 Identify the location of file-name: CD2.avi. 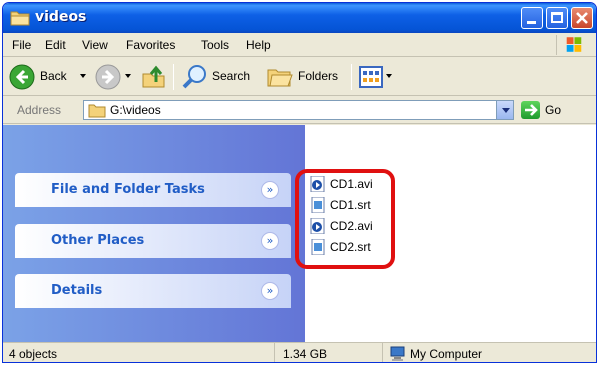
(351, 226).